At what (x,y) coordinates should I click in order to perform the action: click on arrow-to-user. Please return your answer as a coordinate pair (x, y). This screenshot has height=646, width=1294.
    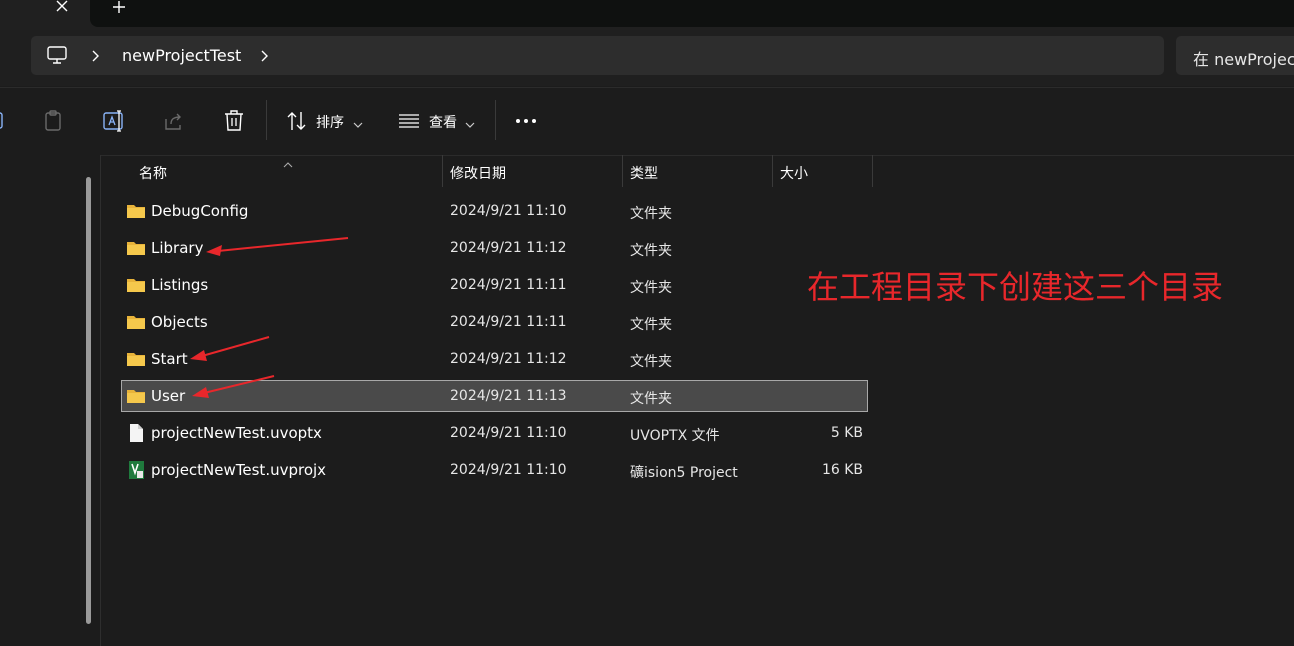
    Looking at the image, I should click on (233, 386).